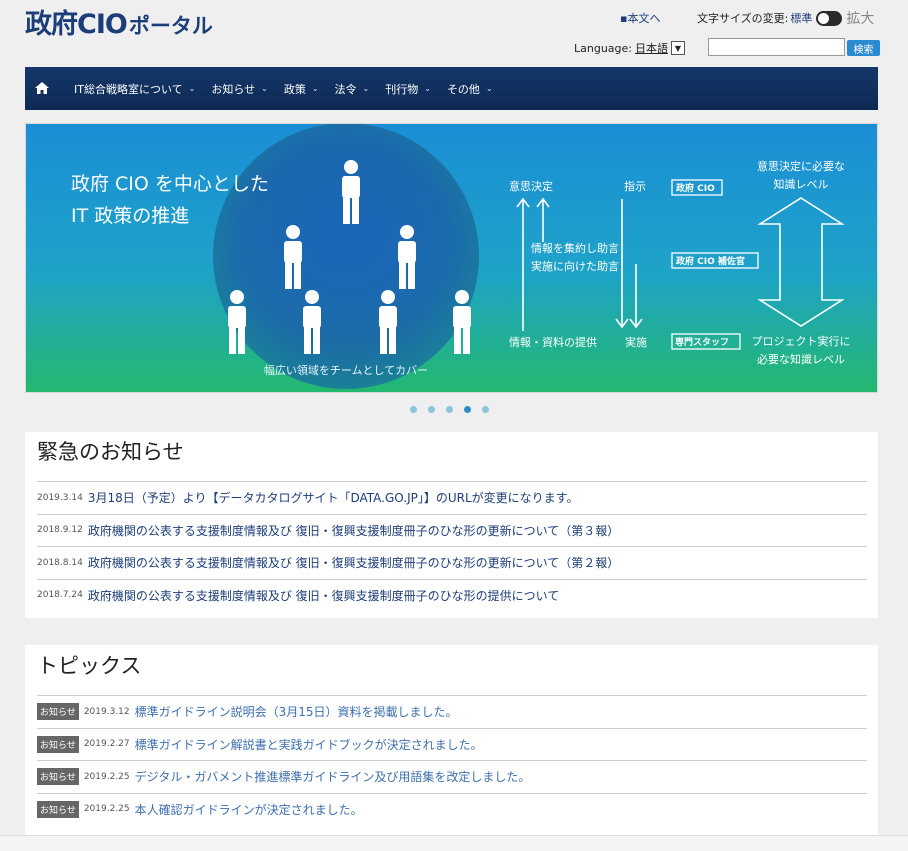 The image size is (908, 851). What do you see at coordinates (702, 342) in the screenshot?
I see `role-staff: 専門スタッフ` at bounding box center [702, 342].